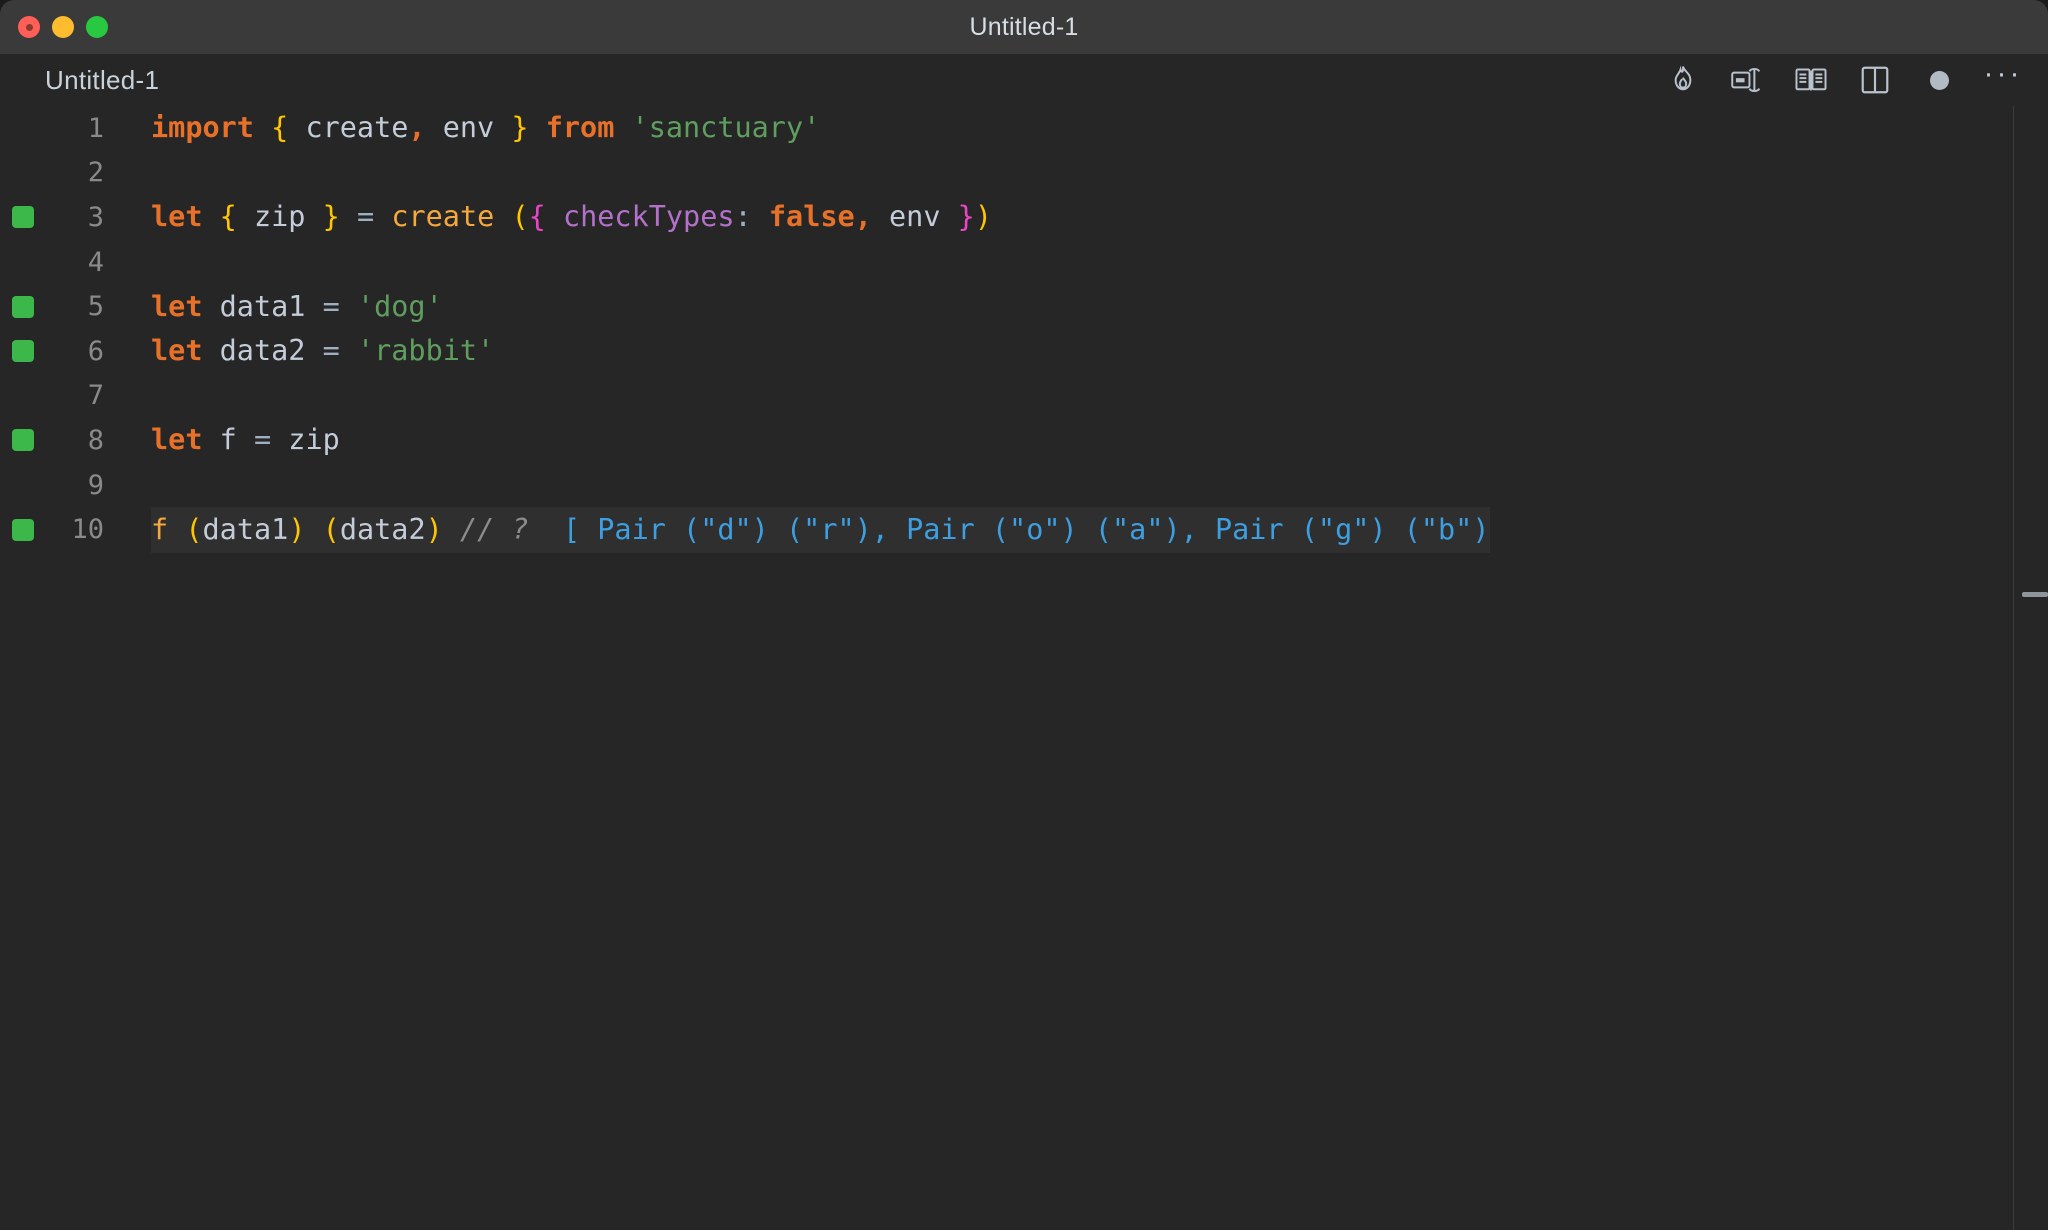 Image resolution: width=2048 pixels, height=1230 pixels. Describe the element at coordinates (1024, 262) in the screenshot. I see `code-line-4: 4` at that location.